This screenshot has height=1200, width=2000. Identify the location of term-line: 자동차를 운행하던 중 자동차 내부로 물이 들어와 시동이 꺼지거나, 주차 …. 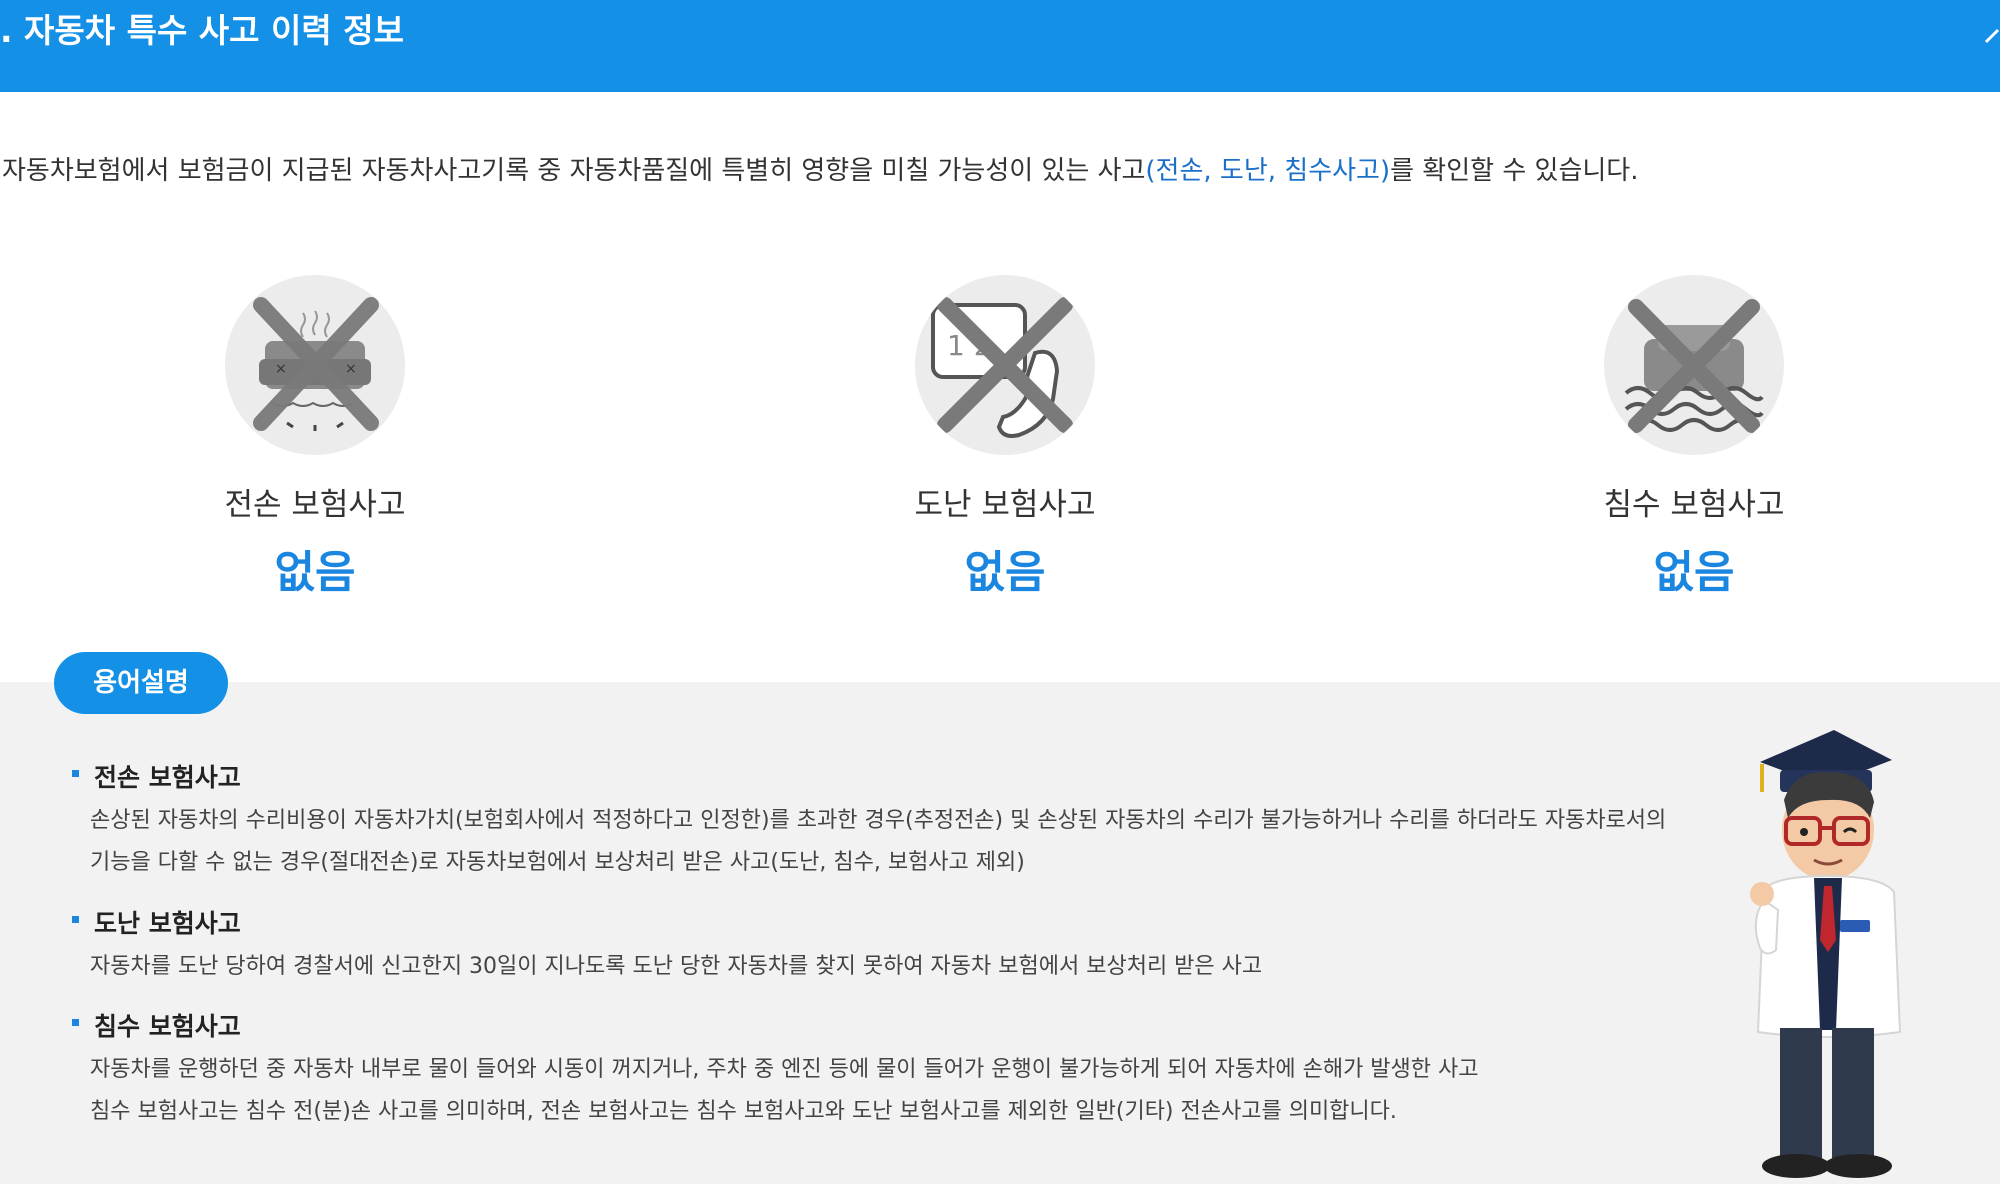
(784, 1069).